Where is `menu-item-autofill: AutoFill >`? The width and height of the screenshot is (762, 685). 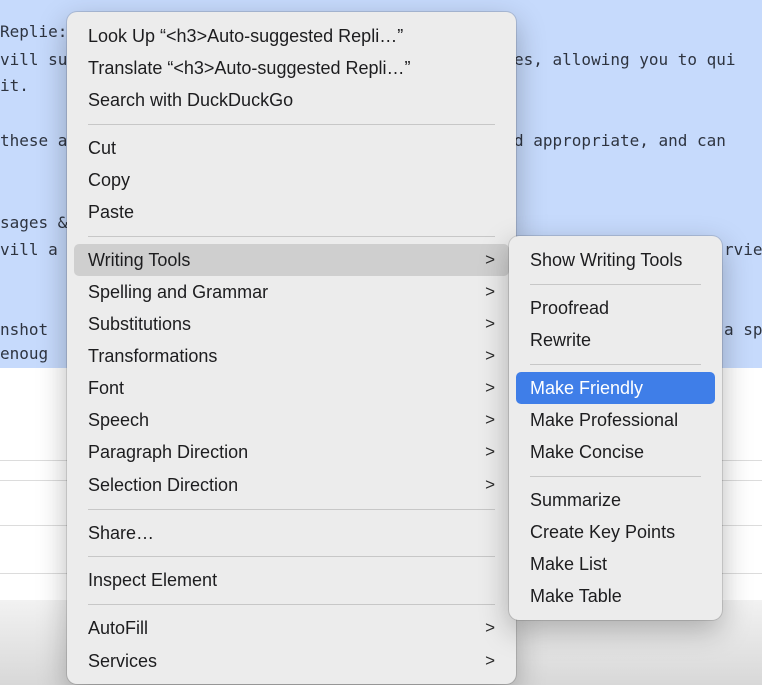
menu-item-autofill: AutoFill > is located at coordinates (291, 628).